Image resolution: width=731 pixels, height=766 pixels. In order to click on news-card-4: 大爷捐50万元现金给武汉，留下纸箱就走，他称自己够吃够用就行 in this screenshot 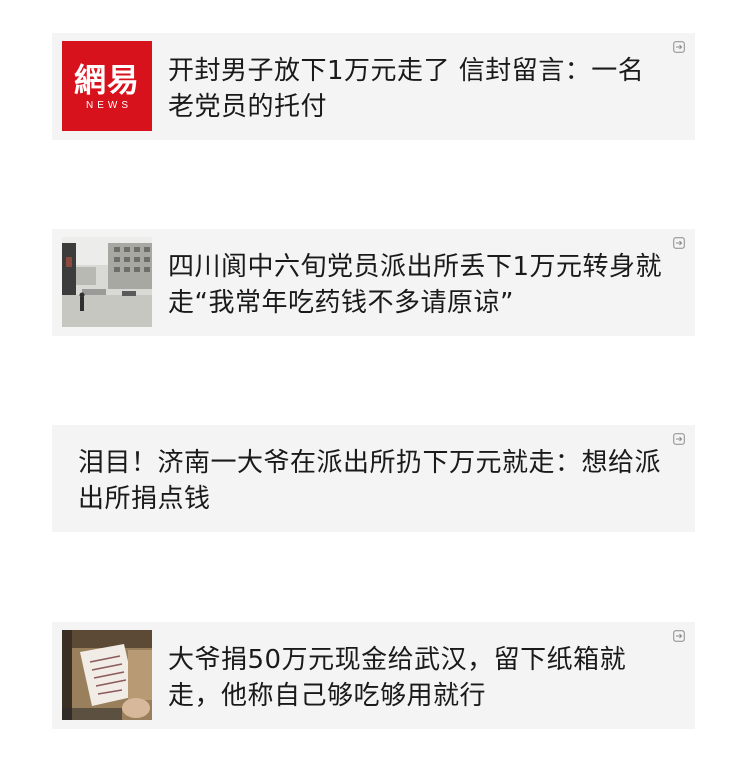, I will do `click(373, 675)`.